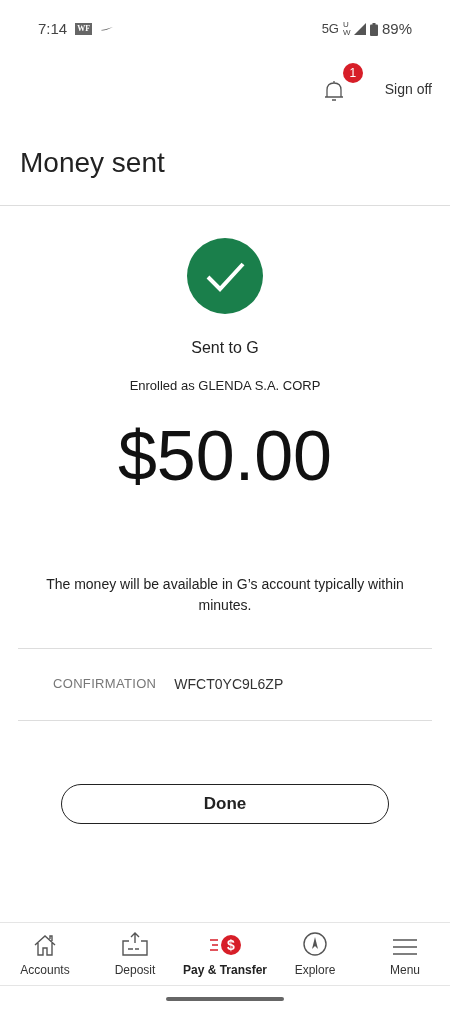  I want to click on network-type: 5G, so click(330, 29).